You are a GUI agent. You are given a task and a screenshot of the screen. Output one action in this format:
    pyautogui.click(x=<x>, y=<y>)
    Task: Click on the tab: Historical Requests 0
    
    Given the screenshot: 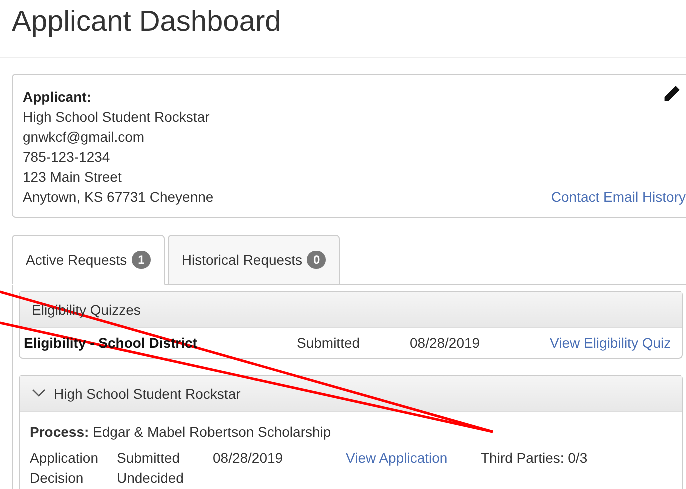 What is the action you would take?
    pyautogui.click(x=254, y=260)
    